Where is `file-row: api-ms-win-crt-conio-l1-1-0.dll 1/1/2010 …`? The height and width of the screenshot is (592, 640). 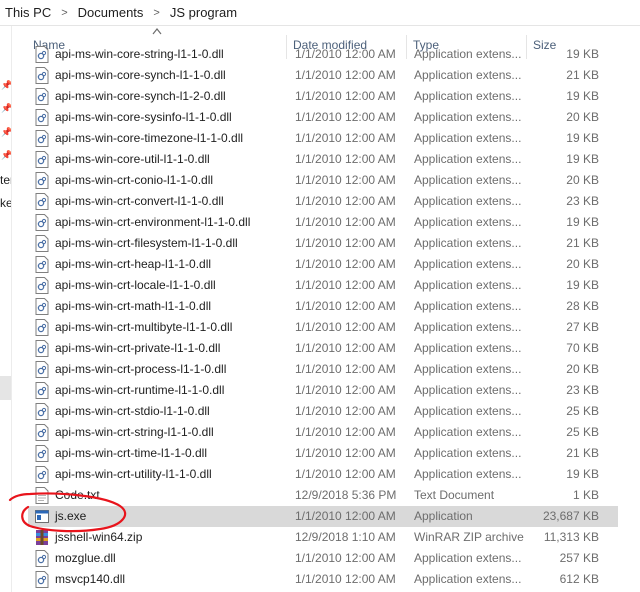 file-row: api-ms-win-crt-conio-l1-1-0.dll 1/1/2010 … is located at coordinates (323, 180).